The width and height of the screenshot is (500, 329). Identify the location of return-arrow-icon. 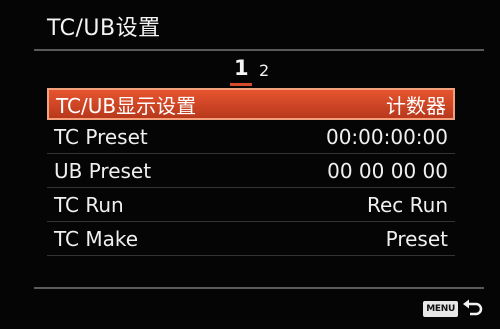
(473, 309).